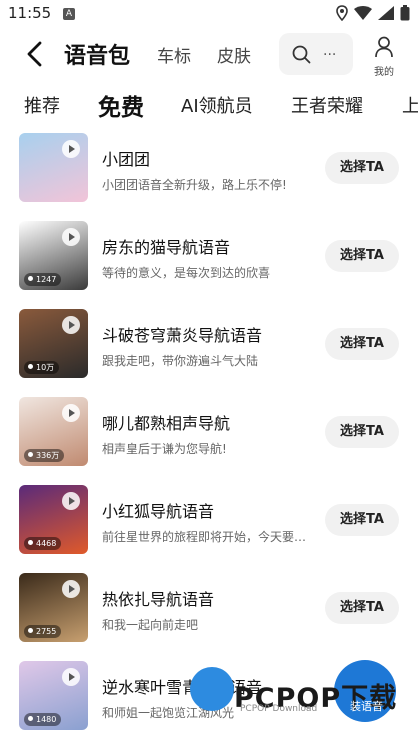 Image resolution: width=418 pixels, height=744 pixels. I want to click on status-icons, so click(373, 13).